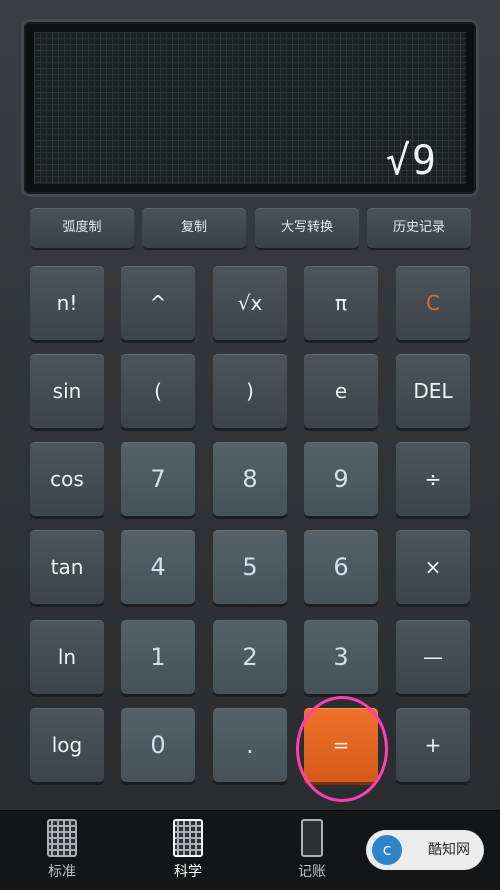 This screenshot has height=890, width=500. Describe the element at coordinates (67, 657) in the screenshot. I see `ln-key: ln` at that location.